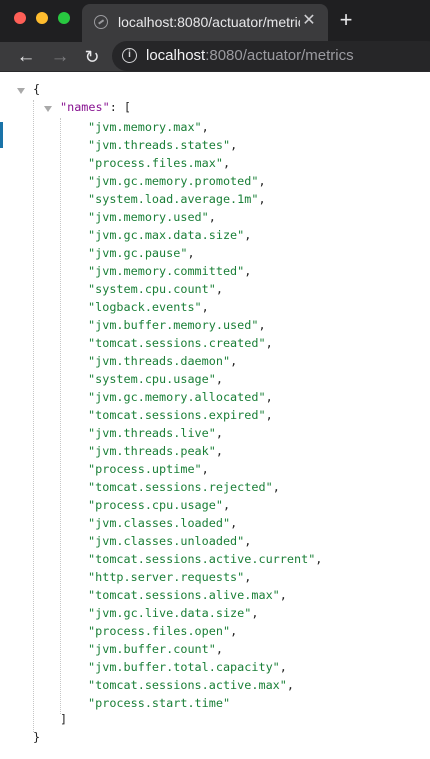 The height and width of the screenshot is (759, 430). I want to click on names-item-value: system.cpu.count, so click(152, 289).